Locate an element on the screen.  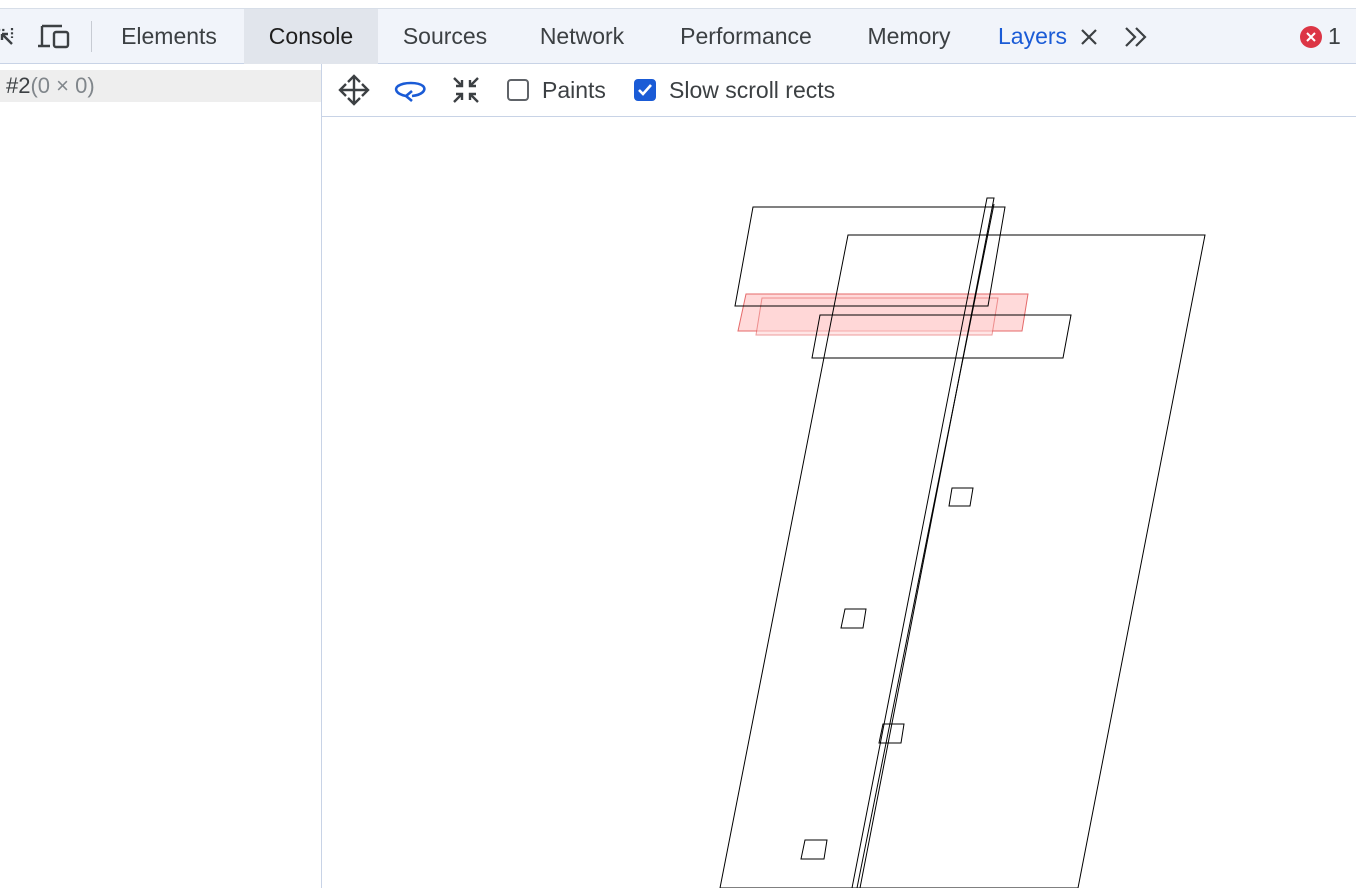
window-top-edge is located at coordinates (678, 4).